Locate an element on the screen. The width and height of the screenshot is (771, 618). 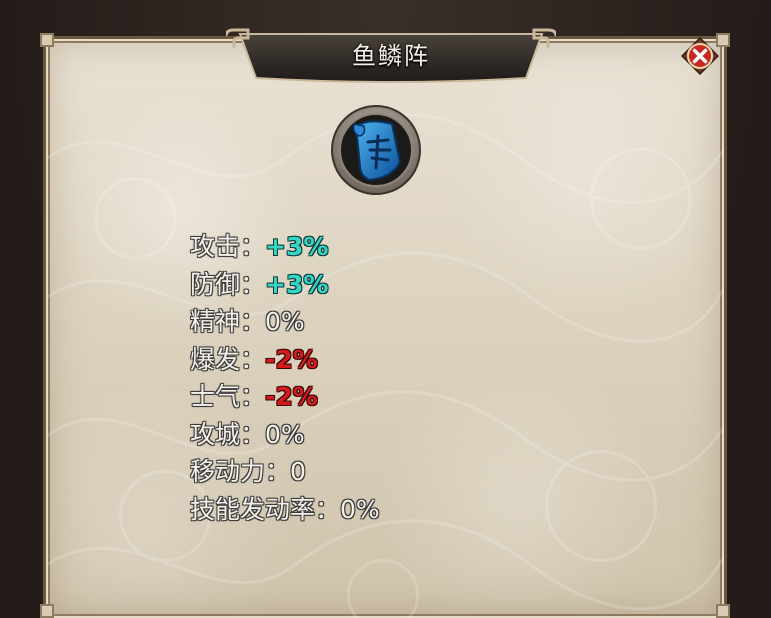
scroll-icon is located at coordinates (376, 150).